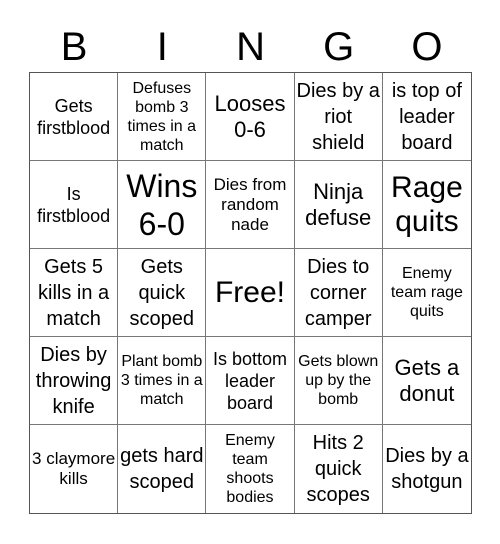  I want to click on bingo-cell: Looses 0-6, so click(250, 117).